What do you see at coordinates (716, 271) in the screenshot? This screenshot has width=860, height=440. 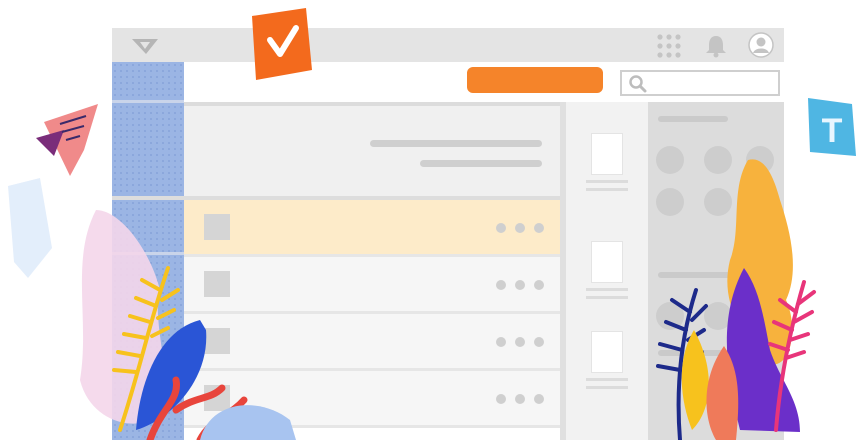 I see `icon-grid-panel` at bounding box center [716, 271].